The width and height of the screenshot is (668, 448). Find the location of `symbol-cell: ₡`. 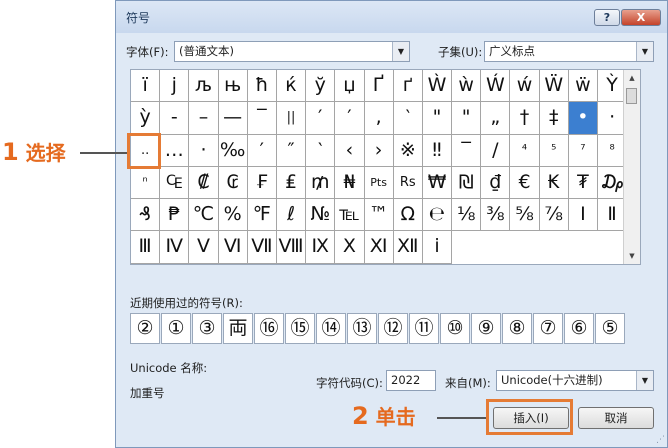

symbol-cell: ₡ is located at coordinates (204, 183).